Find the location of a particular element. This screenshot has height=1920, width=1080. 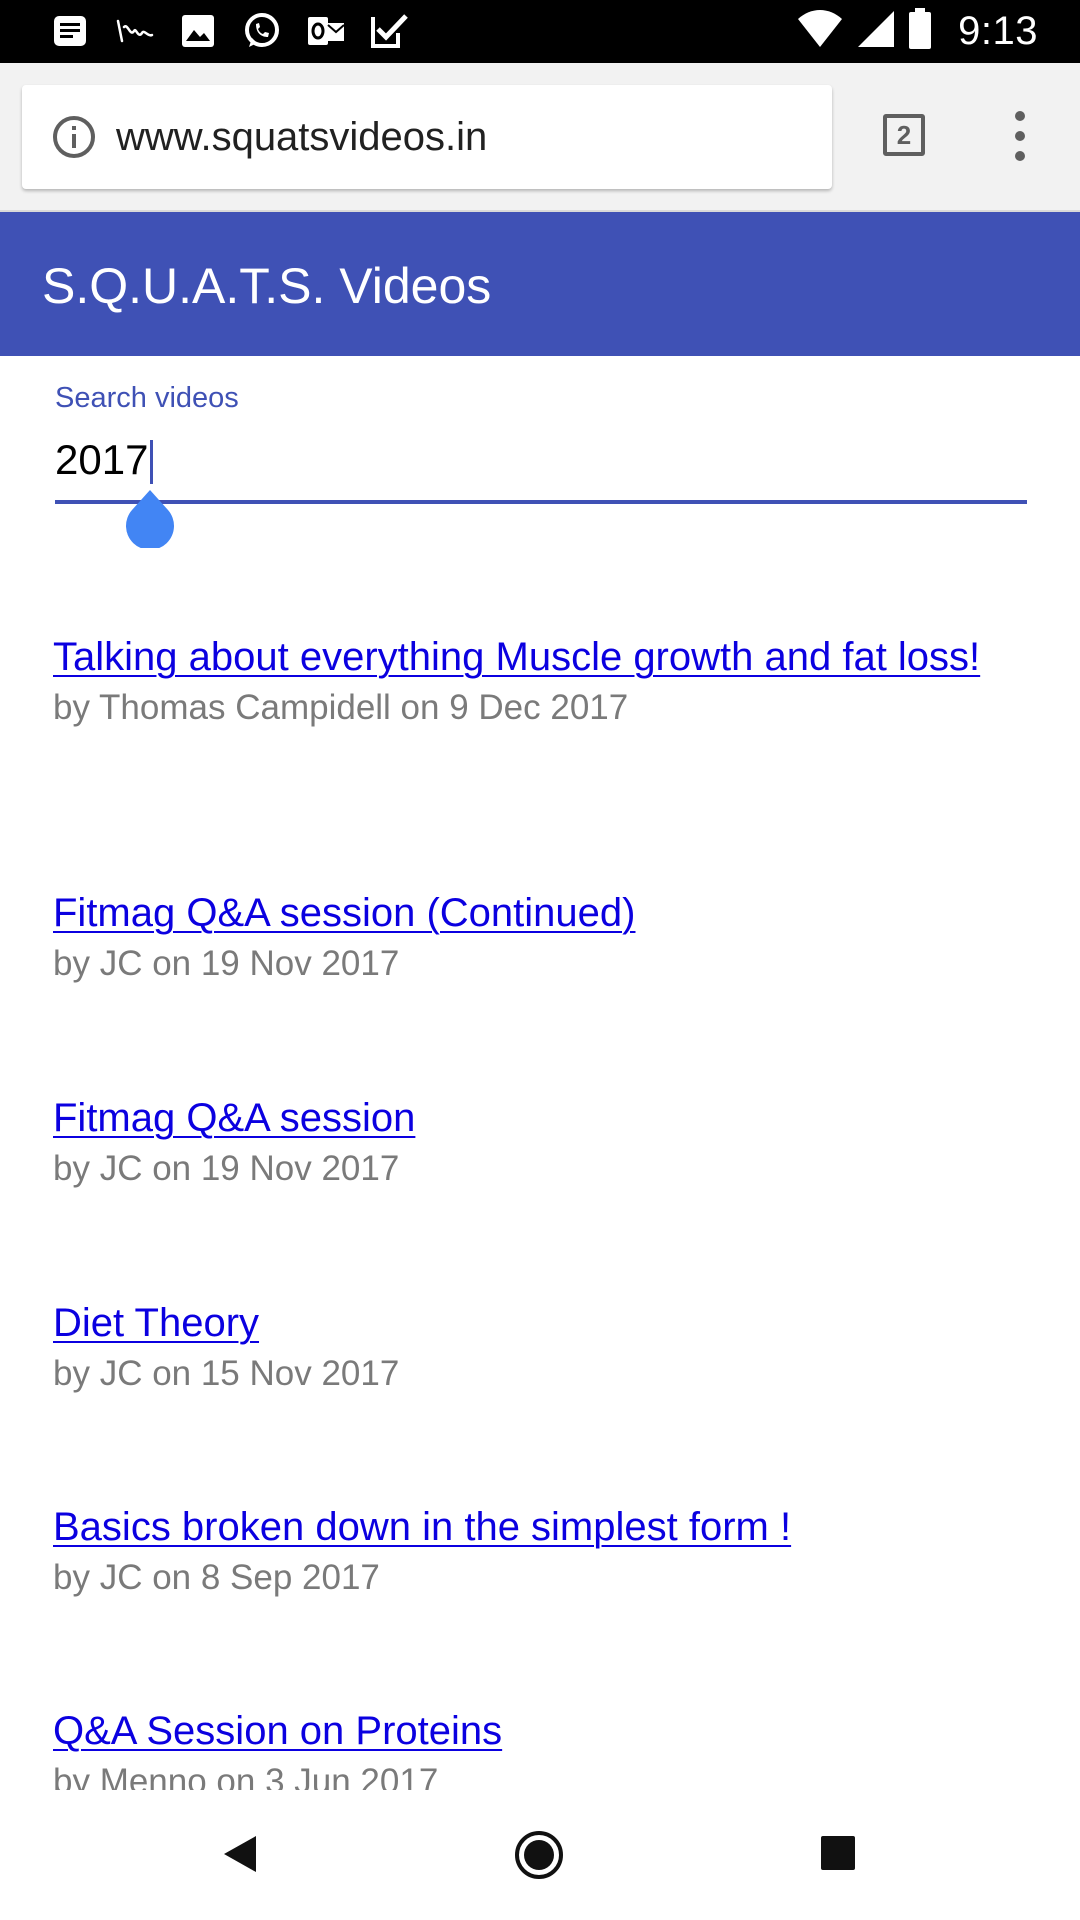

url-text: www.squatsvideos.in is located at coordinates (301, 137).